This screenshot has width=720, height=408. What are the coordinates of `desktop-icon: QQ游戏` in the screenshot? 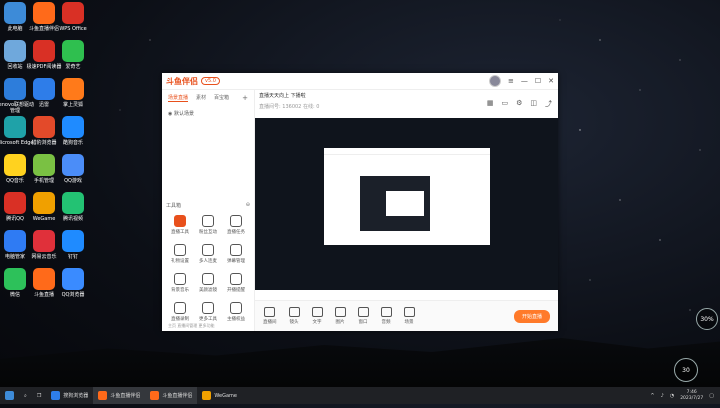 It's located at (73, 169).